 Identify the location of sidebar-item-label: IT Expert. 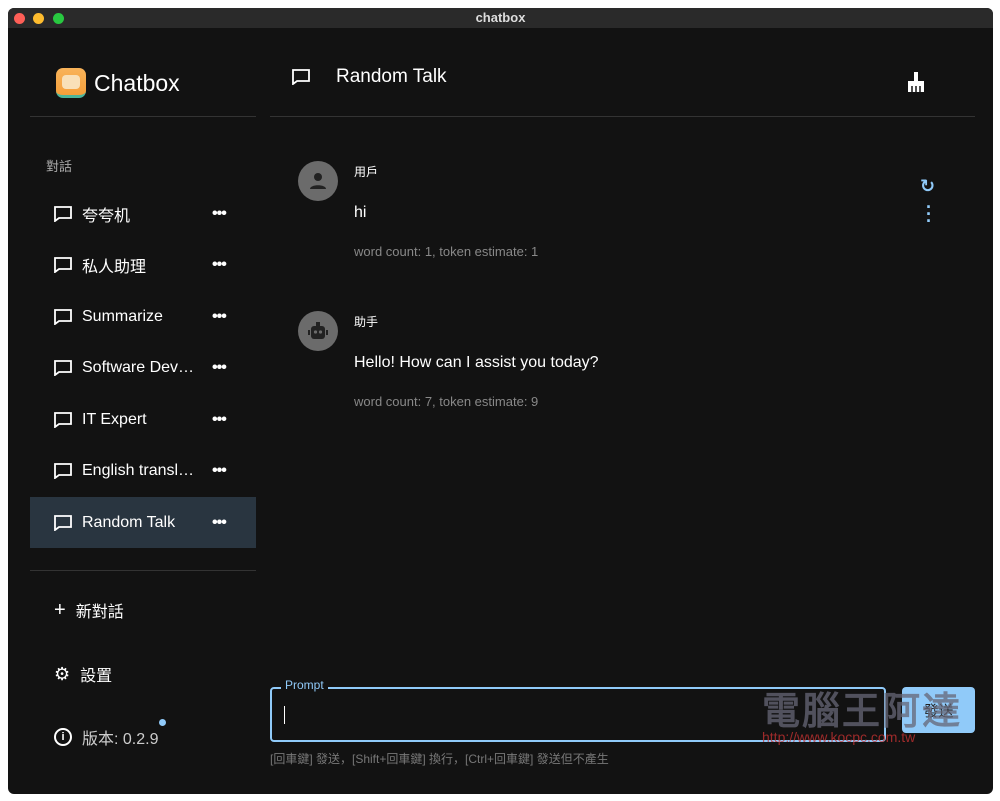
(114, 419).